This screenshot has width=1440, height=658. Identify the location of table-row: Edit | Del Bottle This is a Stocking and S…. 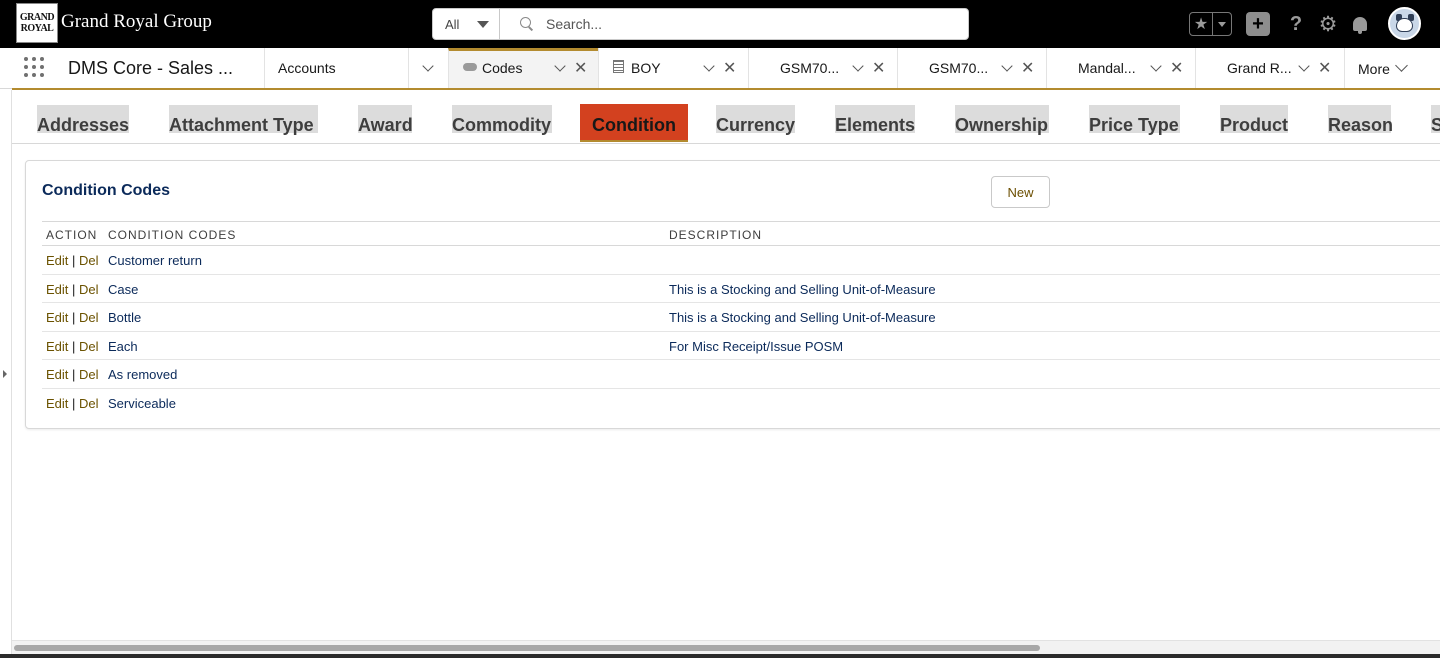
(741, 317).